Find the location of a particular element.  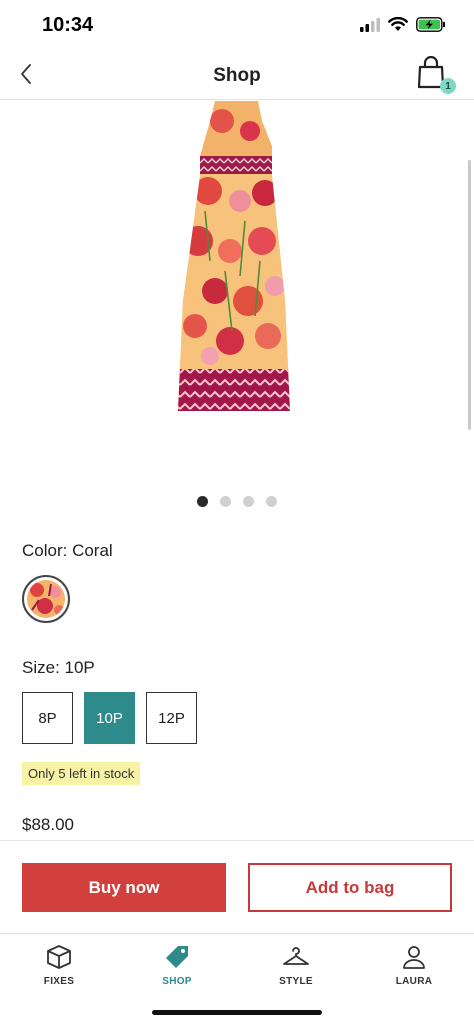

tab-label: LAURA is located at coordinates (414, 981).